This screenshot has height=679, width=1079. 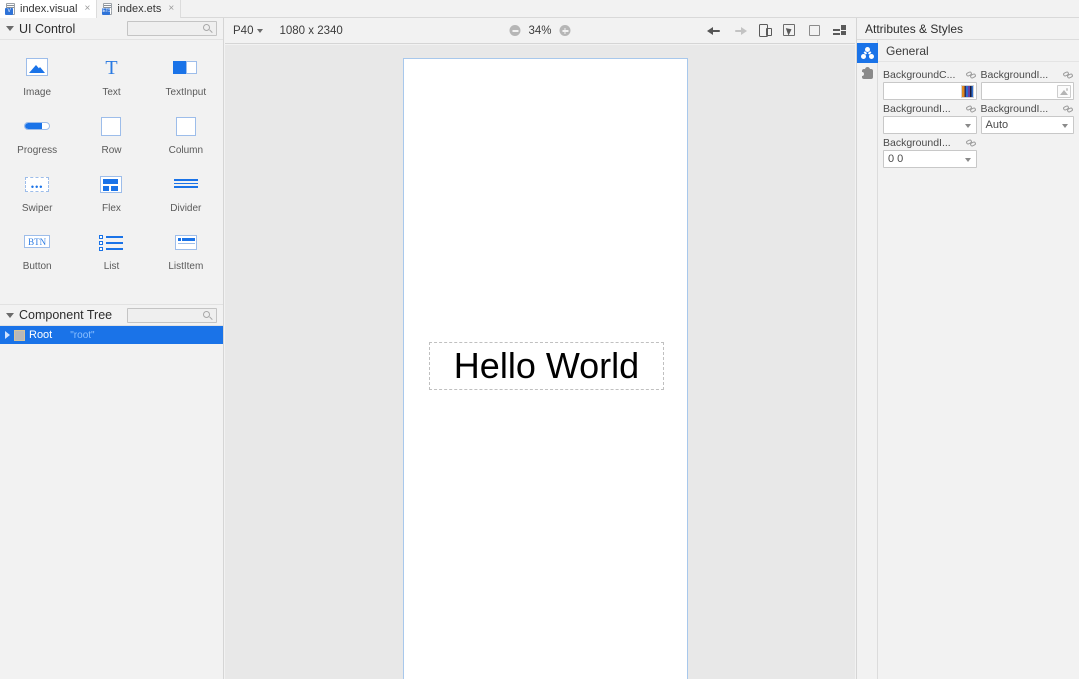 I want to click on tab-index-ets: ETS index.ets ×, so click(x=139, y=9).